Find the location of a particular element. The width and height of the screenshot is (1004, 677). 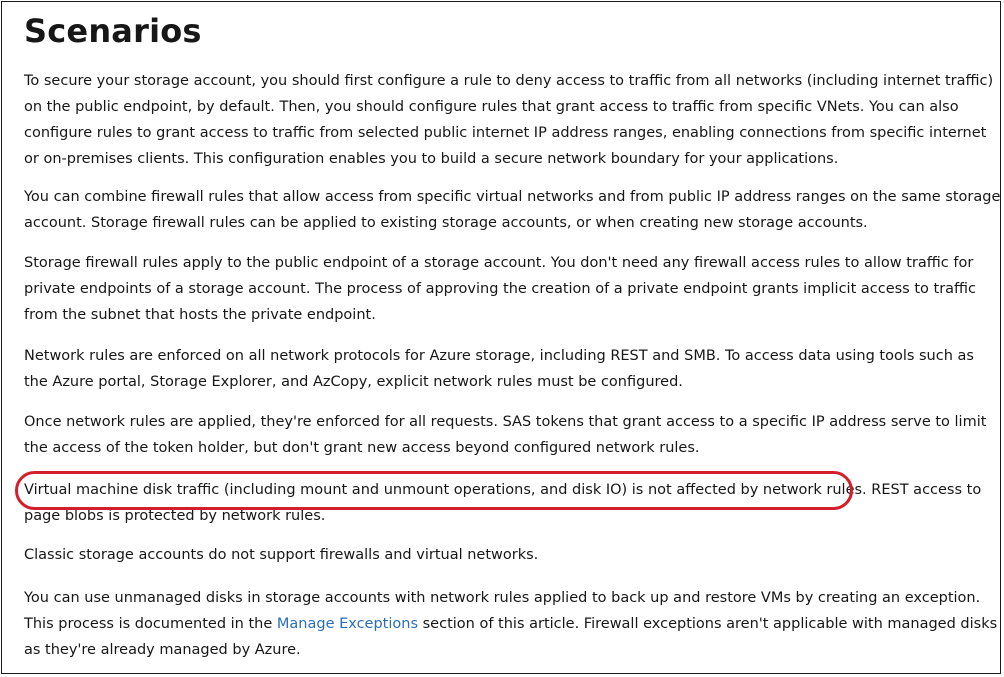

link-prefix-text: This process is documented in the is located at coordinates (150, 624).